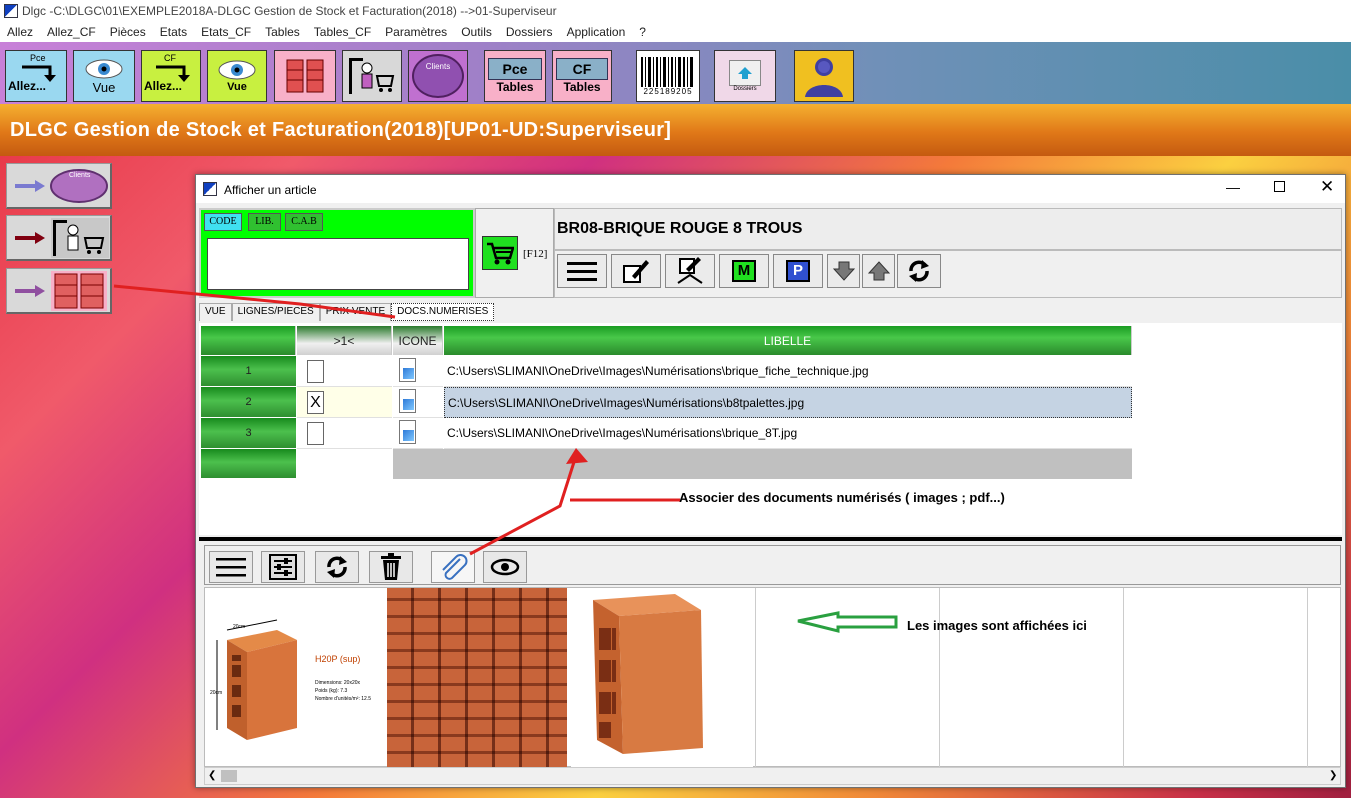 The width and height of the screenshot is (1351, 798). I want to click on green-arrow-icon, so click(847, 622).